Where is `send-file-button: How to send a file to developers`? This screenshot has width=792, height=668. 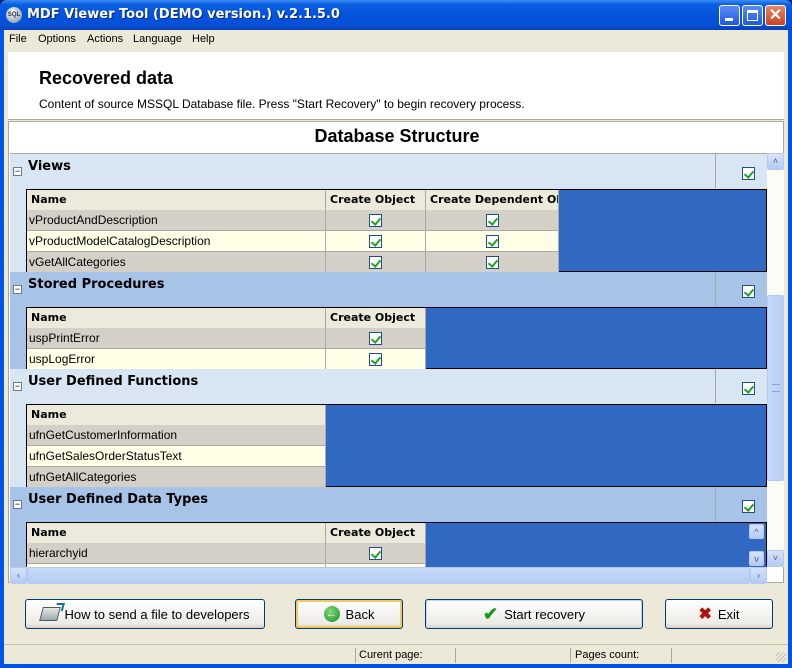
send-file-button: How to send a file to developers is located at coordinates (145, 614).